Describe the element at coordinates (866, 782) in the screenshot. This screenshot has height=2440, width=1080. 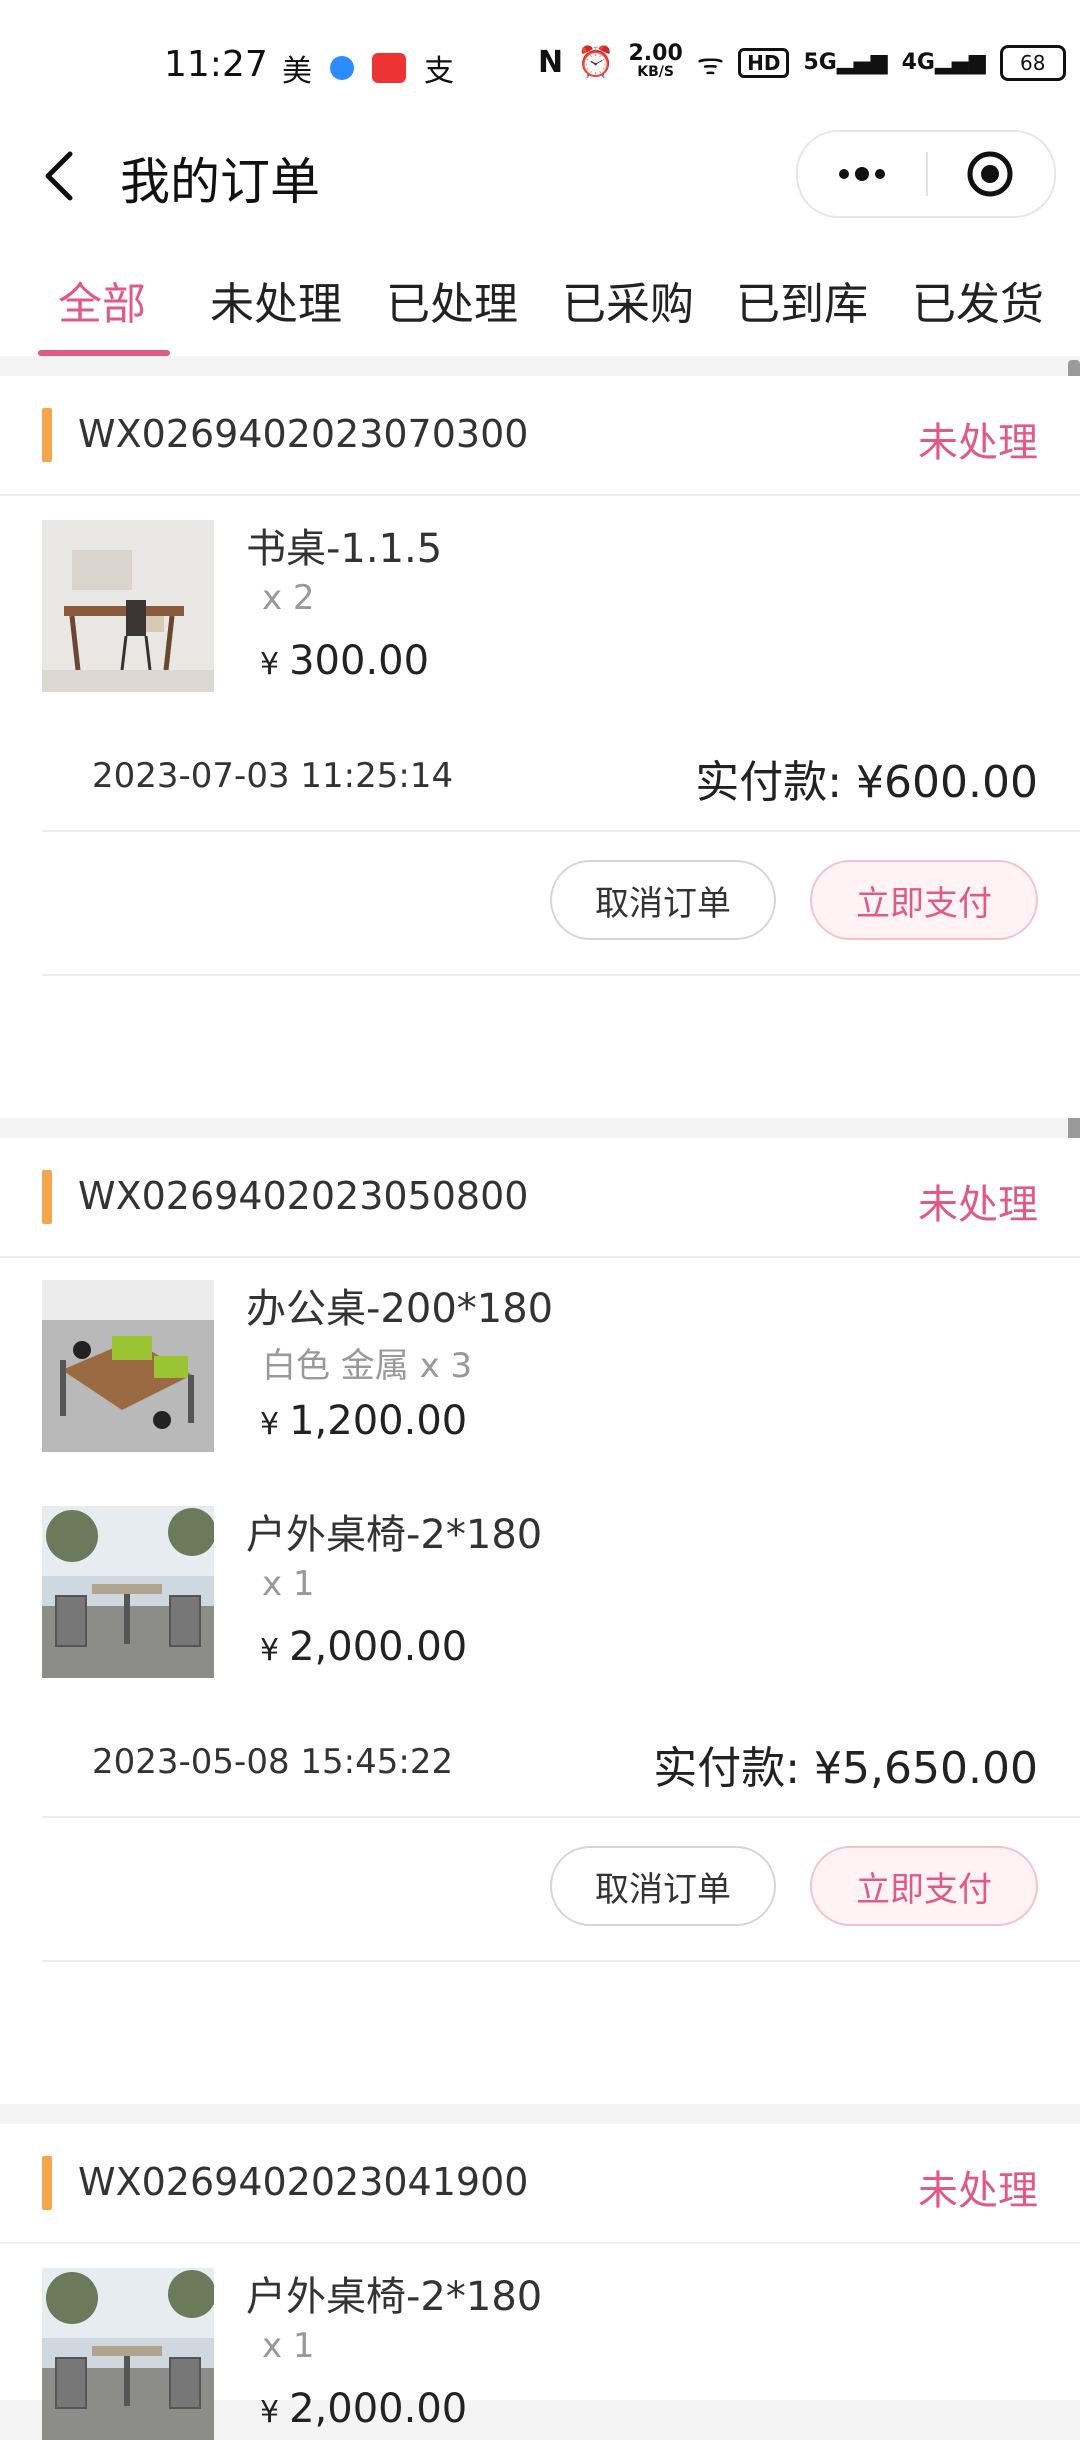
I see `paid-amount: 实付款: ¥600.00` at that location.